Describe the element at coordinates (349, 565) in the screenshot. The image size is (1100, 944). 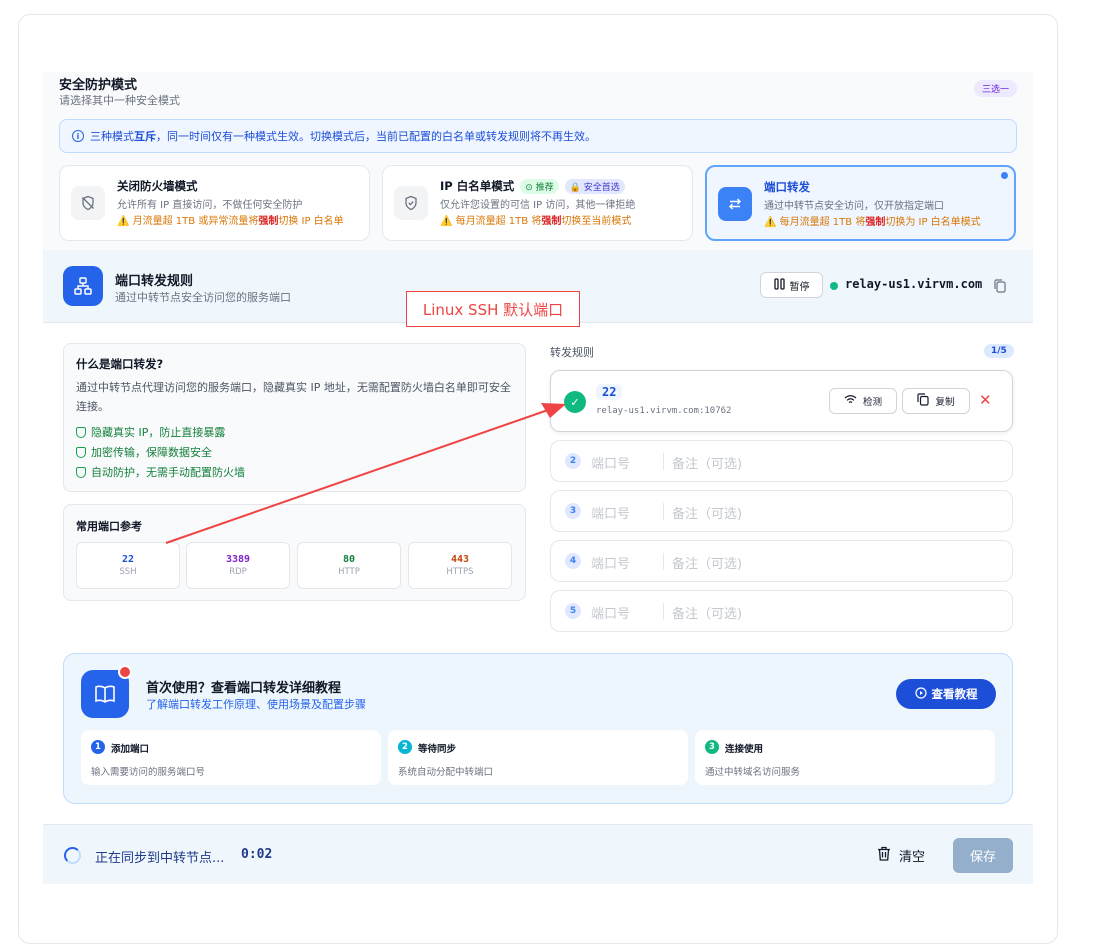
I see `port-ref-http: 80 HTTP` at that location.